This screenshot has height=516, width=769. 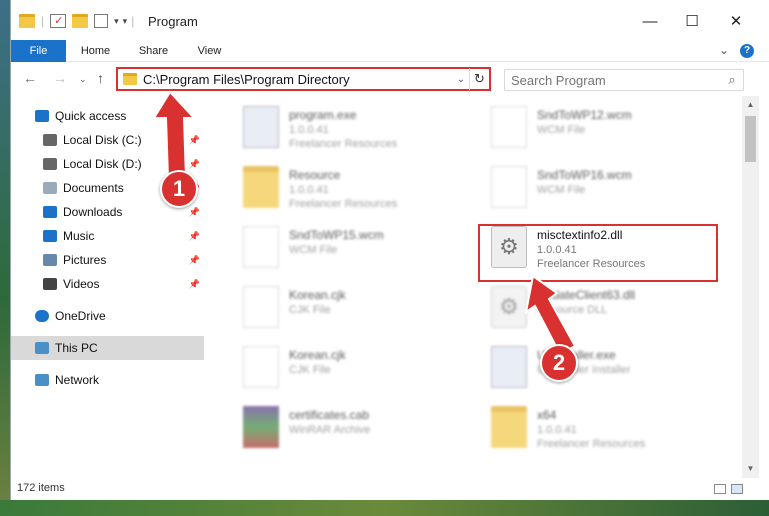 I want to click on file-detail: WinRAR Archive, so click(x=330, y=430).